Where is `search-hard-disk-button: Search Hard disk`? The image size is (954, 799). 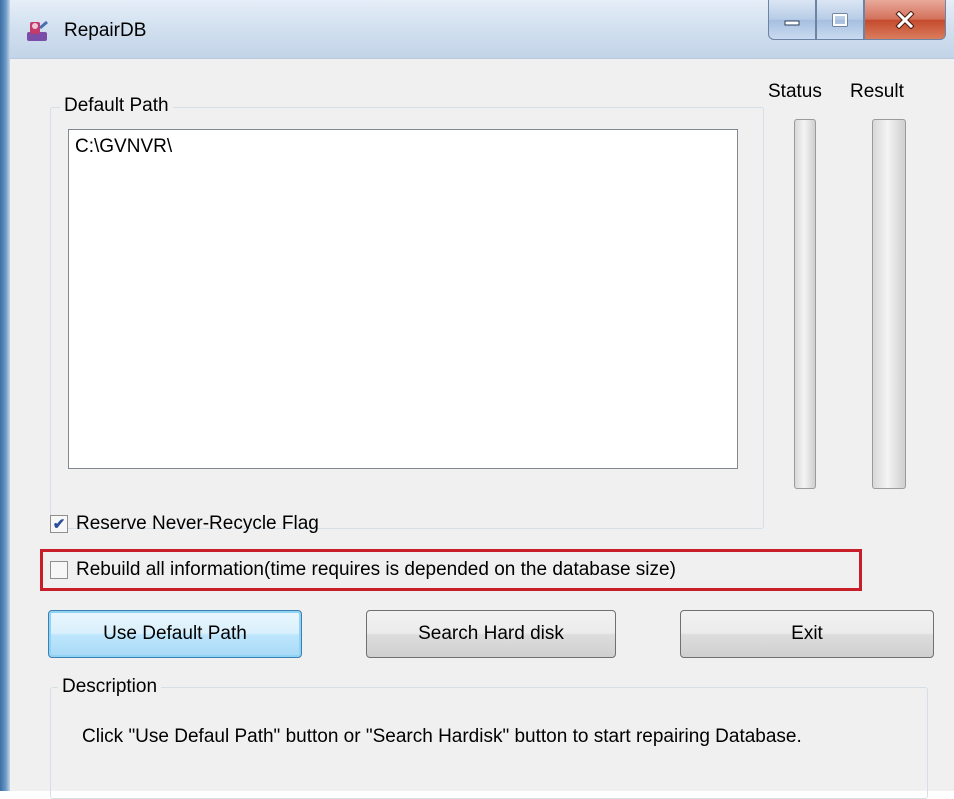
search-hard-disk-button: Search Hard disk is located at coordinates (491, 634).